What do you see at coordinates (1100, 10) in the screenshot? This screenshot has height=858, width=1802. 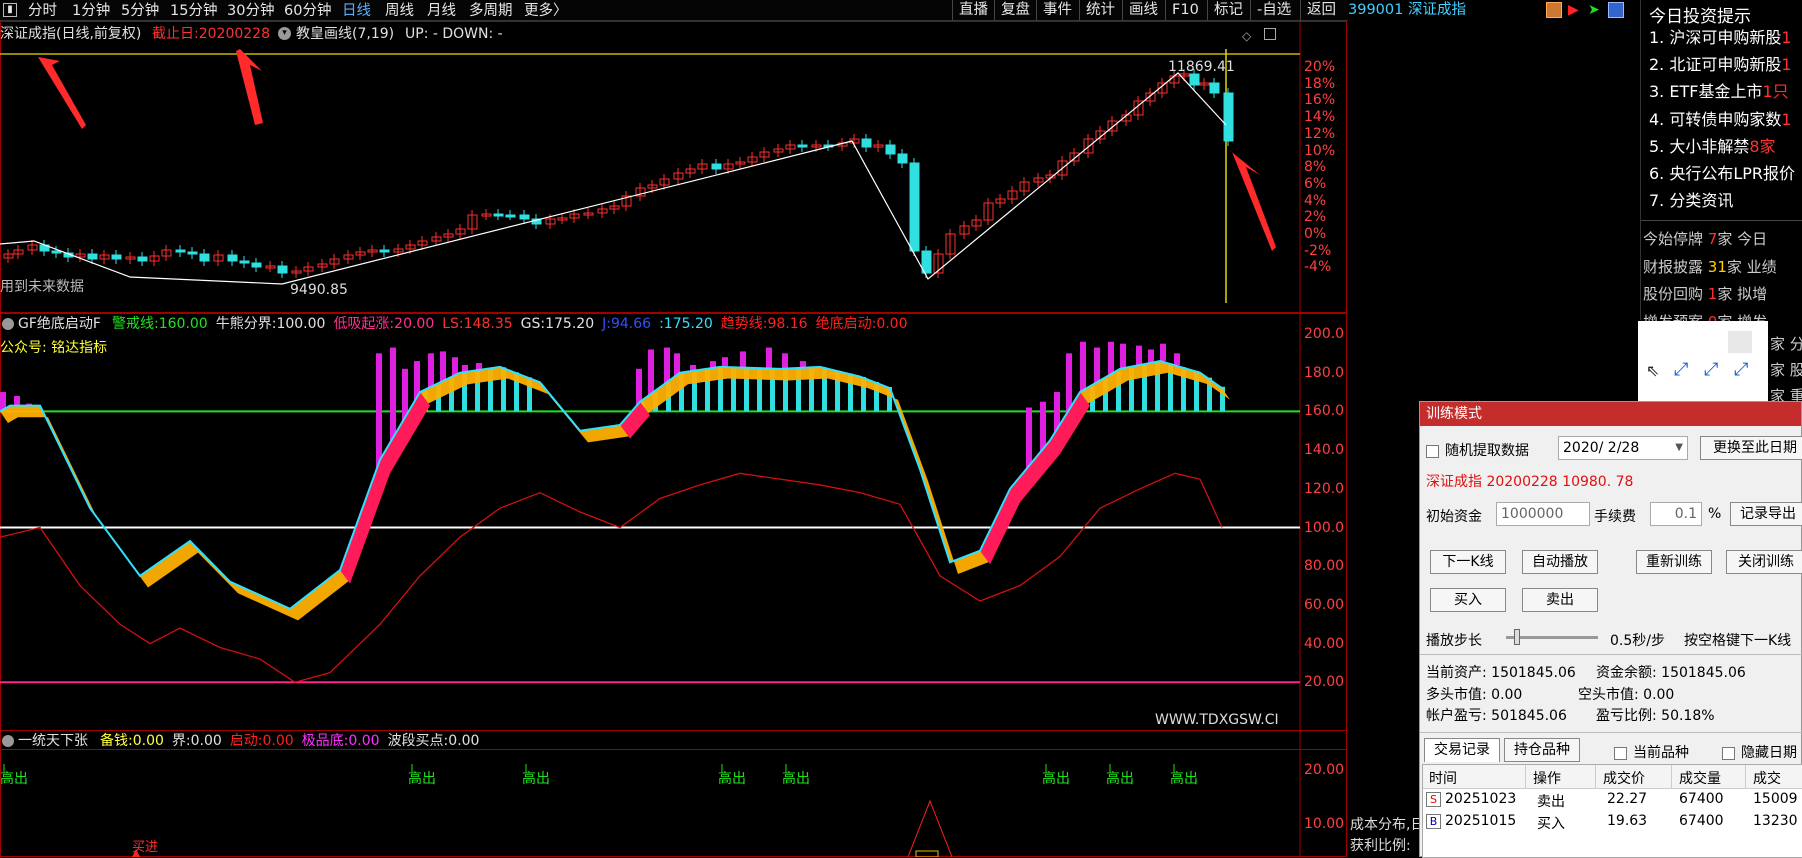 I see `stats-button: 统计` at bounding box center [1100, 10].